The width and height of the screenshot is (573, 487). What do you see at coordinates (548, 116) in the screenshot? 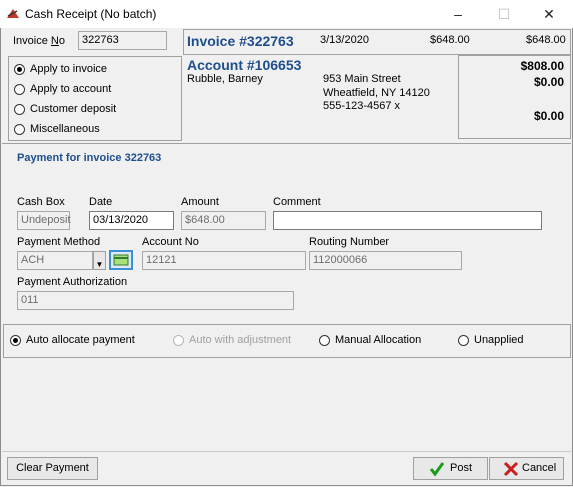
I see `balance-third: $0.00` at bounding box center [548, 116].